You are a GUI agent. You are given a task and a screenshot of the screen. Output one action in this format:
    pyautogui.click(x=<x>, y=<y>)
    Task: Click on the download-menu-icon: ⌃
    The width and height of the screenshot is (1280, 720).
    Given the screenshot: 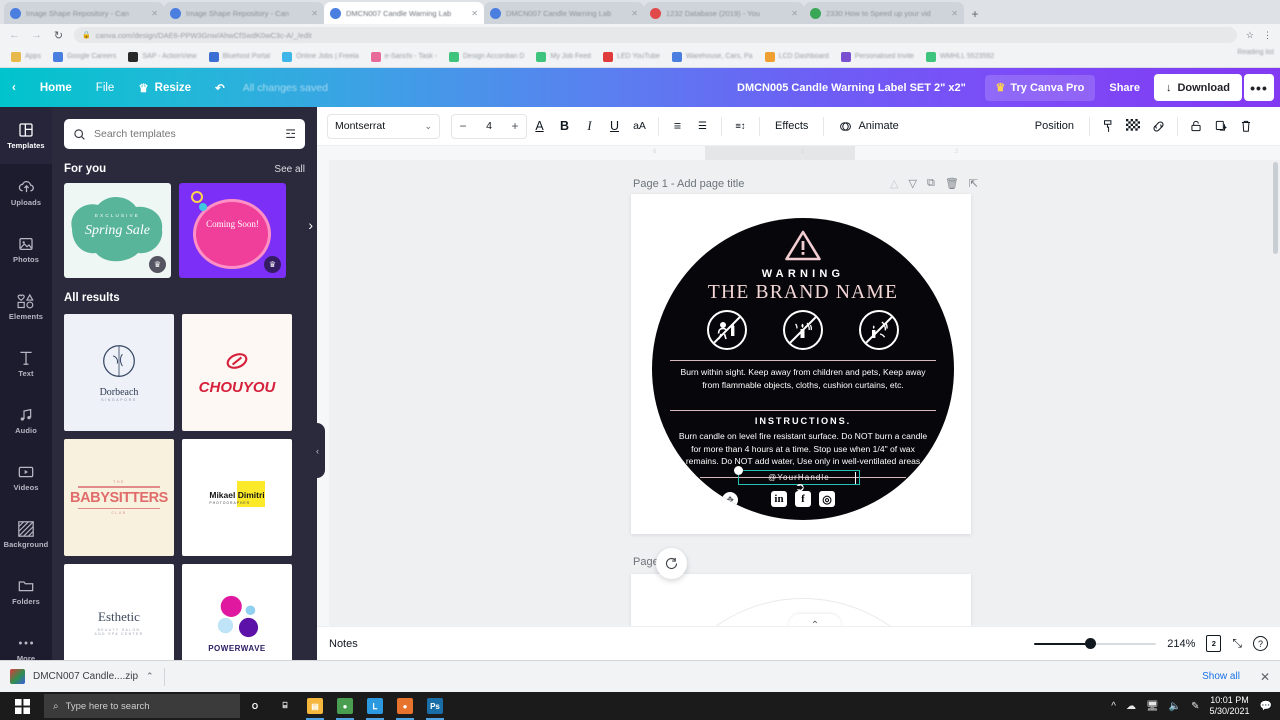 What is the action you would take?
    pyautogui.click(x=150, y=676)
    